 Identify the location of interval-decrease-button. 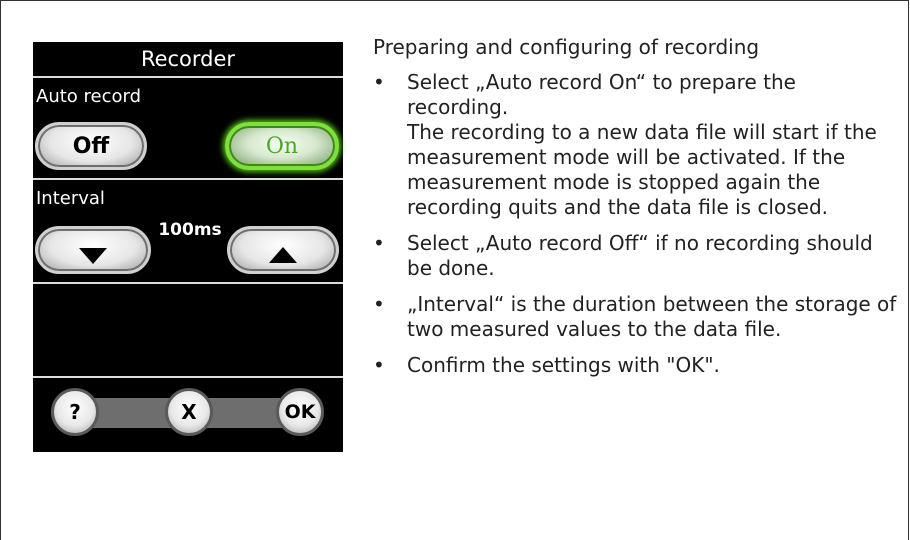
(93, 250).